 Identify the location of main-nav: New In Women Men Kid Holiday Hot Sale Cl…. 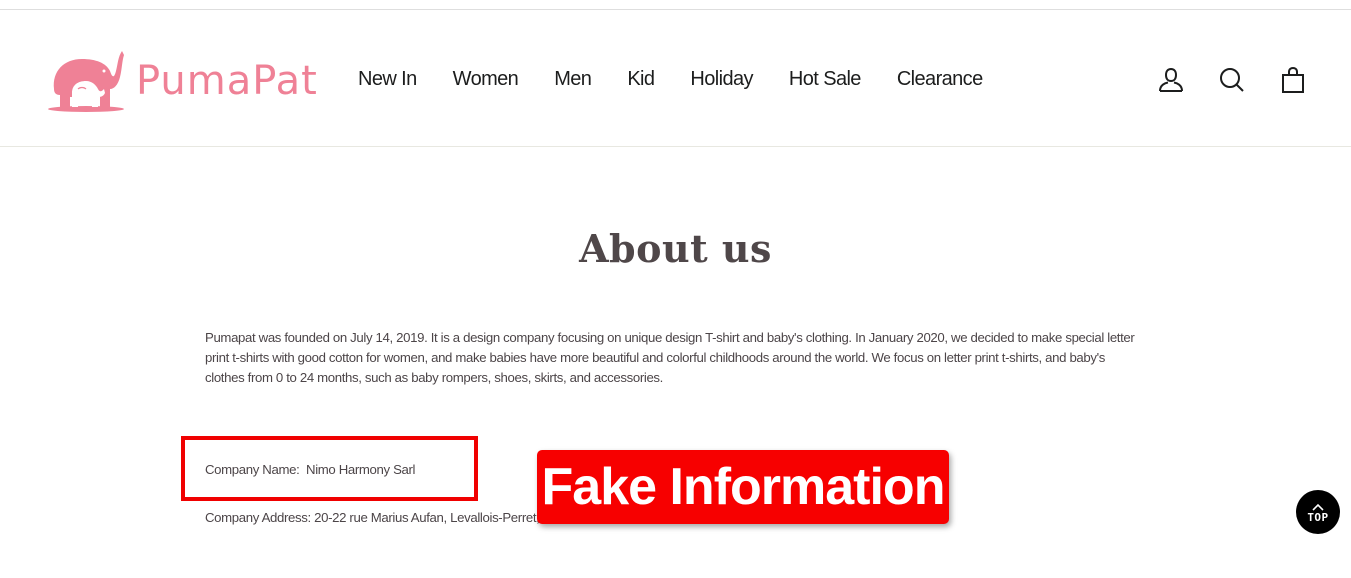
(670, 79).